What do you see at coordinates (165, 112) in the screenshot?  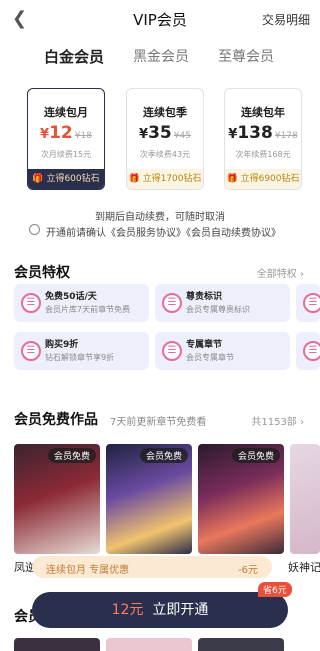 I see `plan-name: 连续包季` at bounding box center [165, 112].